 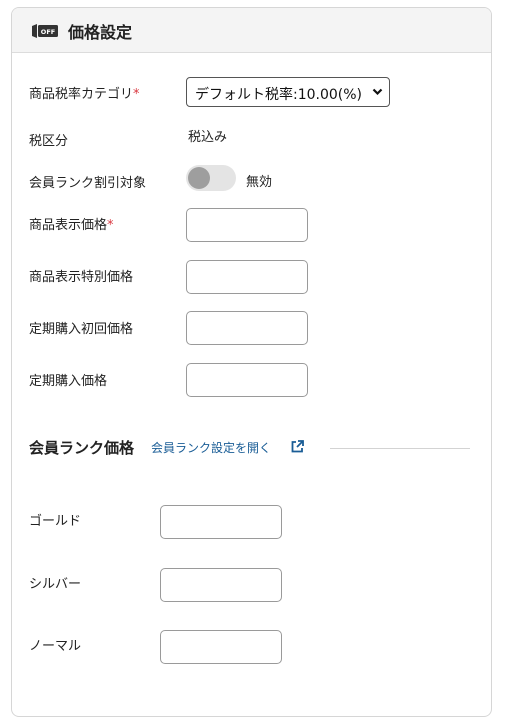 I want to click on subscription-first-price-input, so click(x=247, y=328).